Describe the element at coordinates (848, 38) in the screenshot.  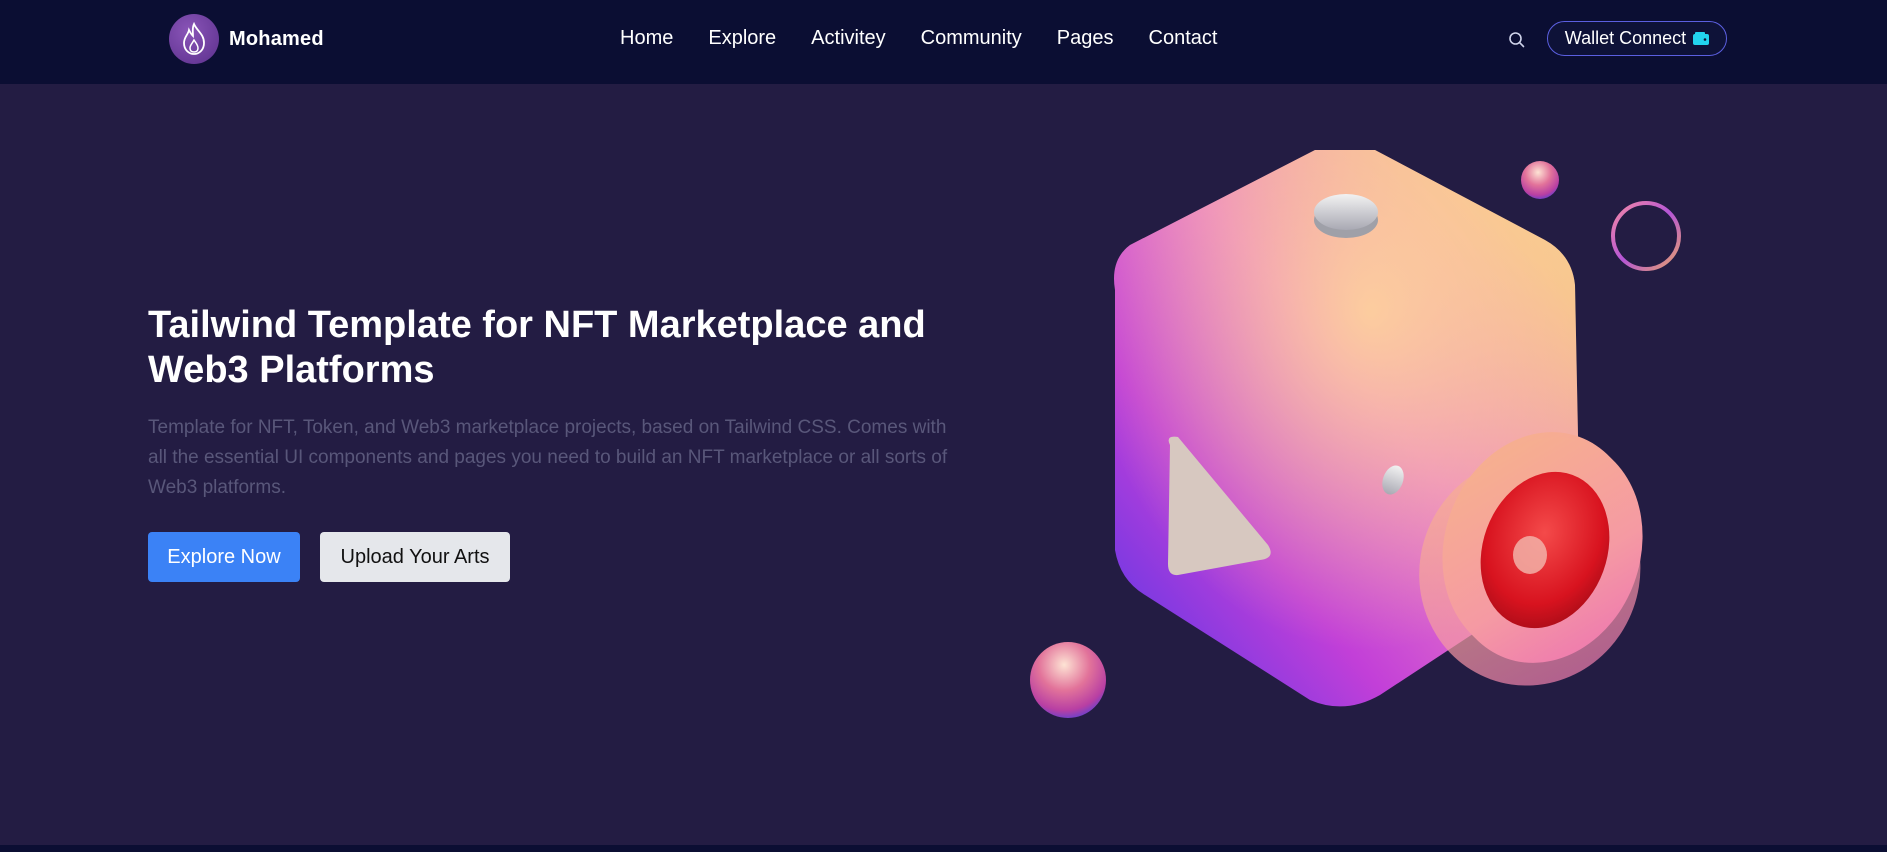
I see `nav-activity: Activitey` at that location.